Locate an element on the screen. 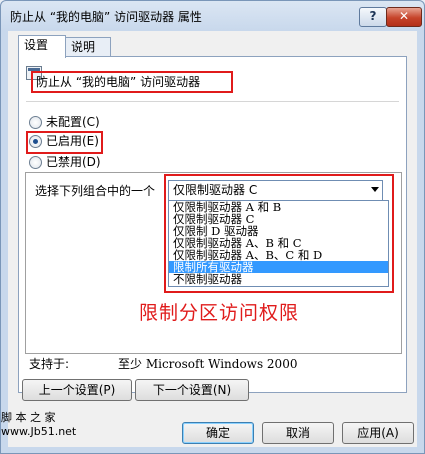  title-bar: 防止从 “我的电脑” 访问驱动器 属性 ? ✕ is located at coordinates (212, 16).